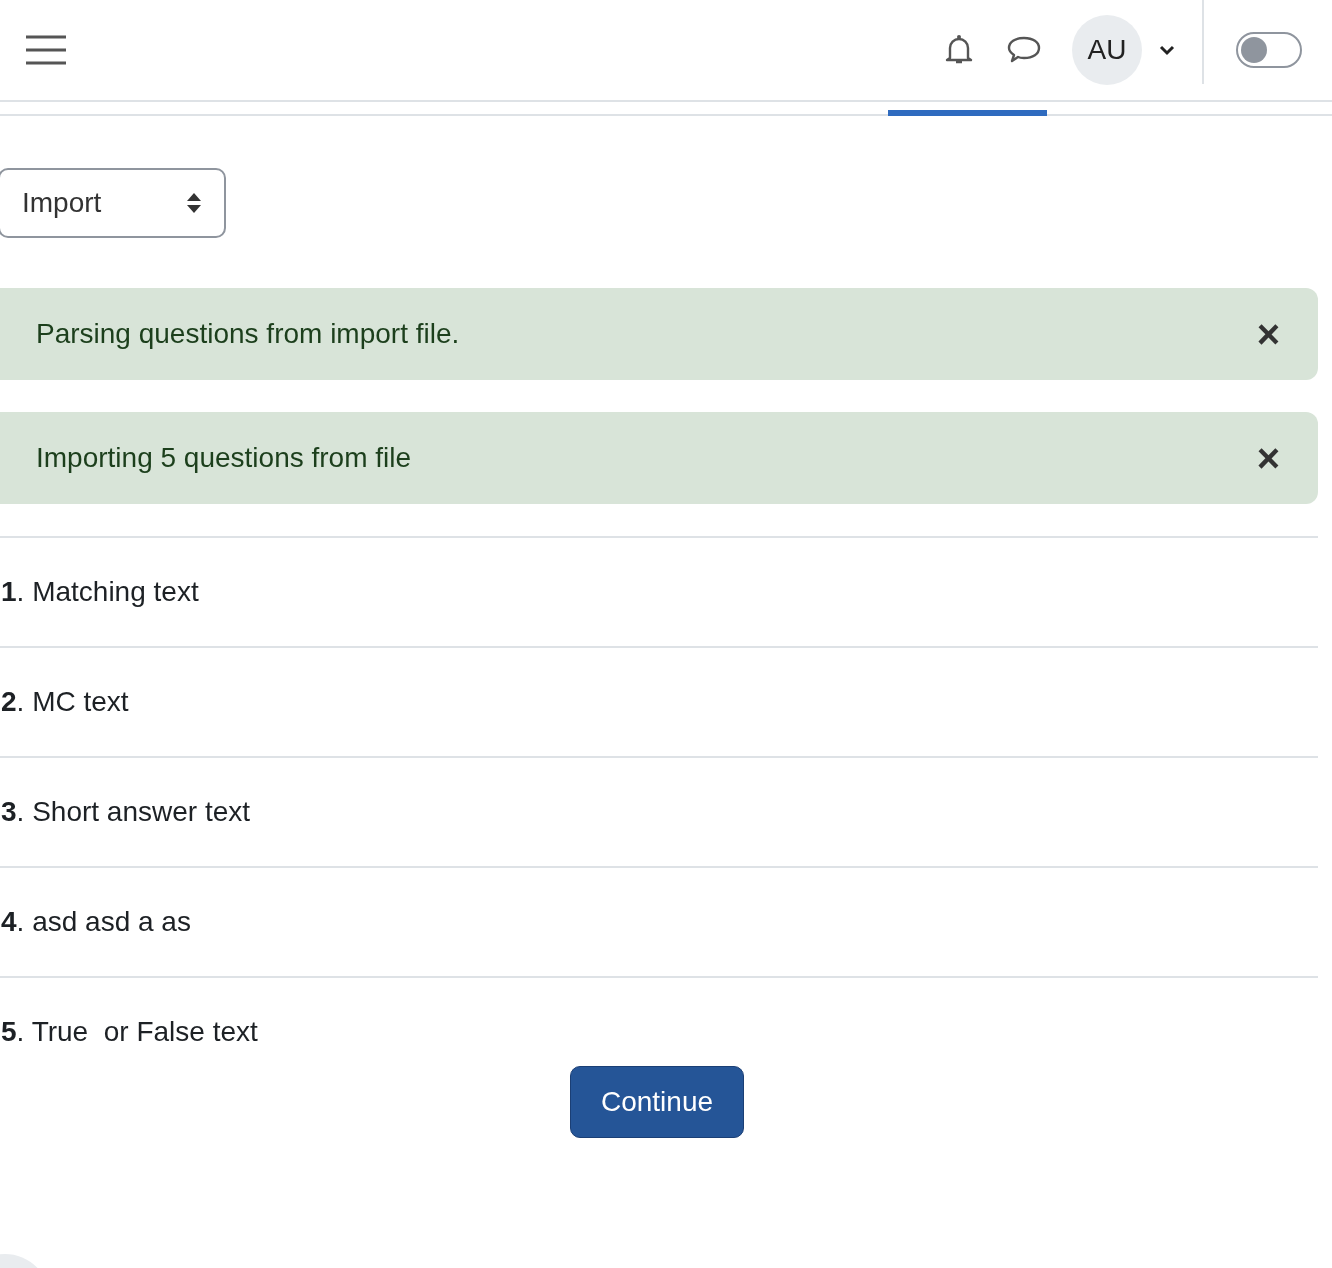 The image size is (1332, 1268). Describe the element at coordinates (113, 203) in the screenshot. I see `action-select: Import` at that location.